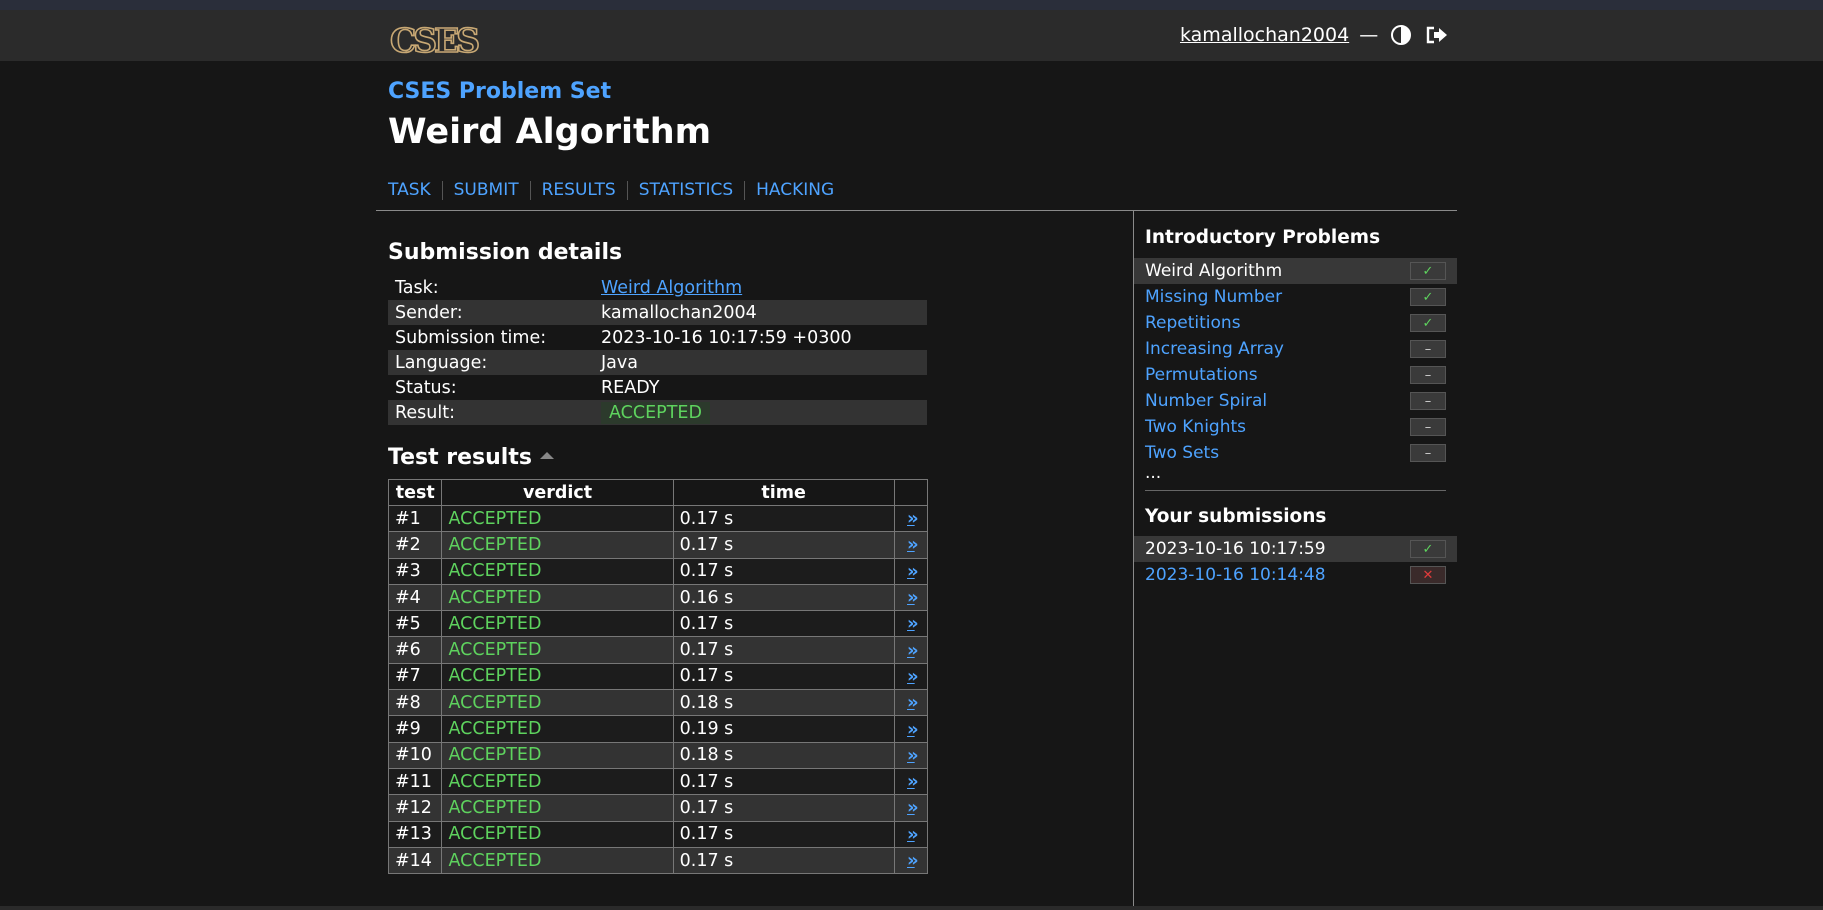 Image resolution: width=1823 pixels, height=910 pixels. Describe the element at coordinates (415, 729) in the screenshot. I see `test-number: #9` at that location.